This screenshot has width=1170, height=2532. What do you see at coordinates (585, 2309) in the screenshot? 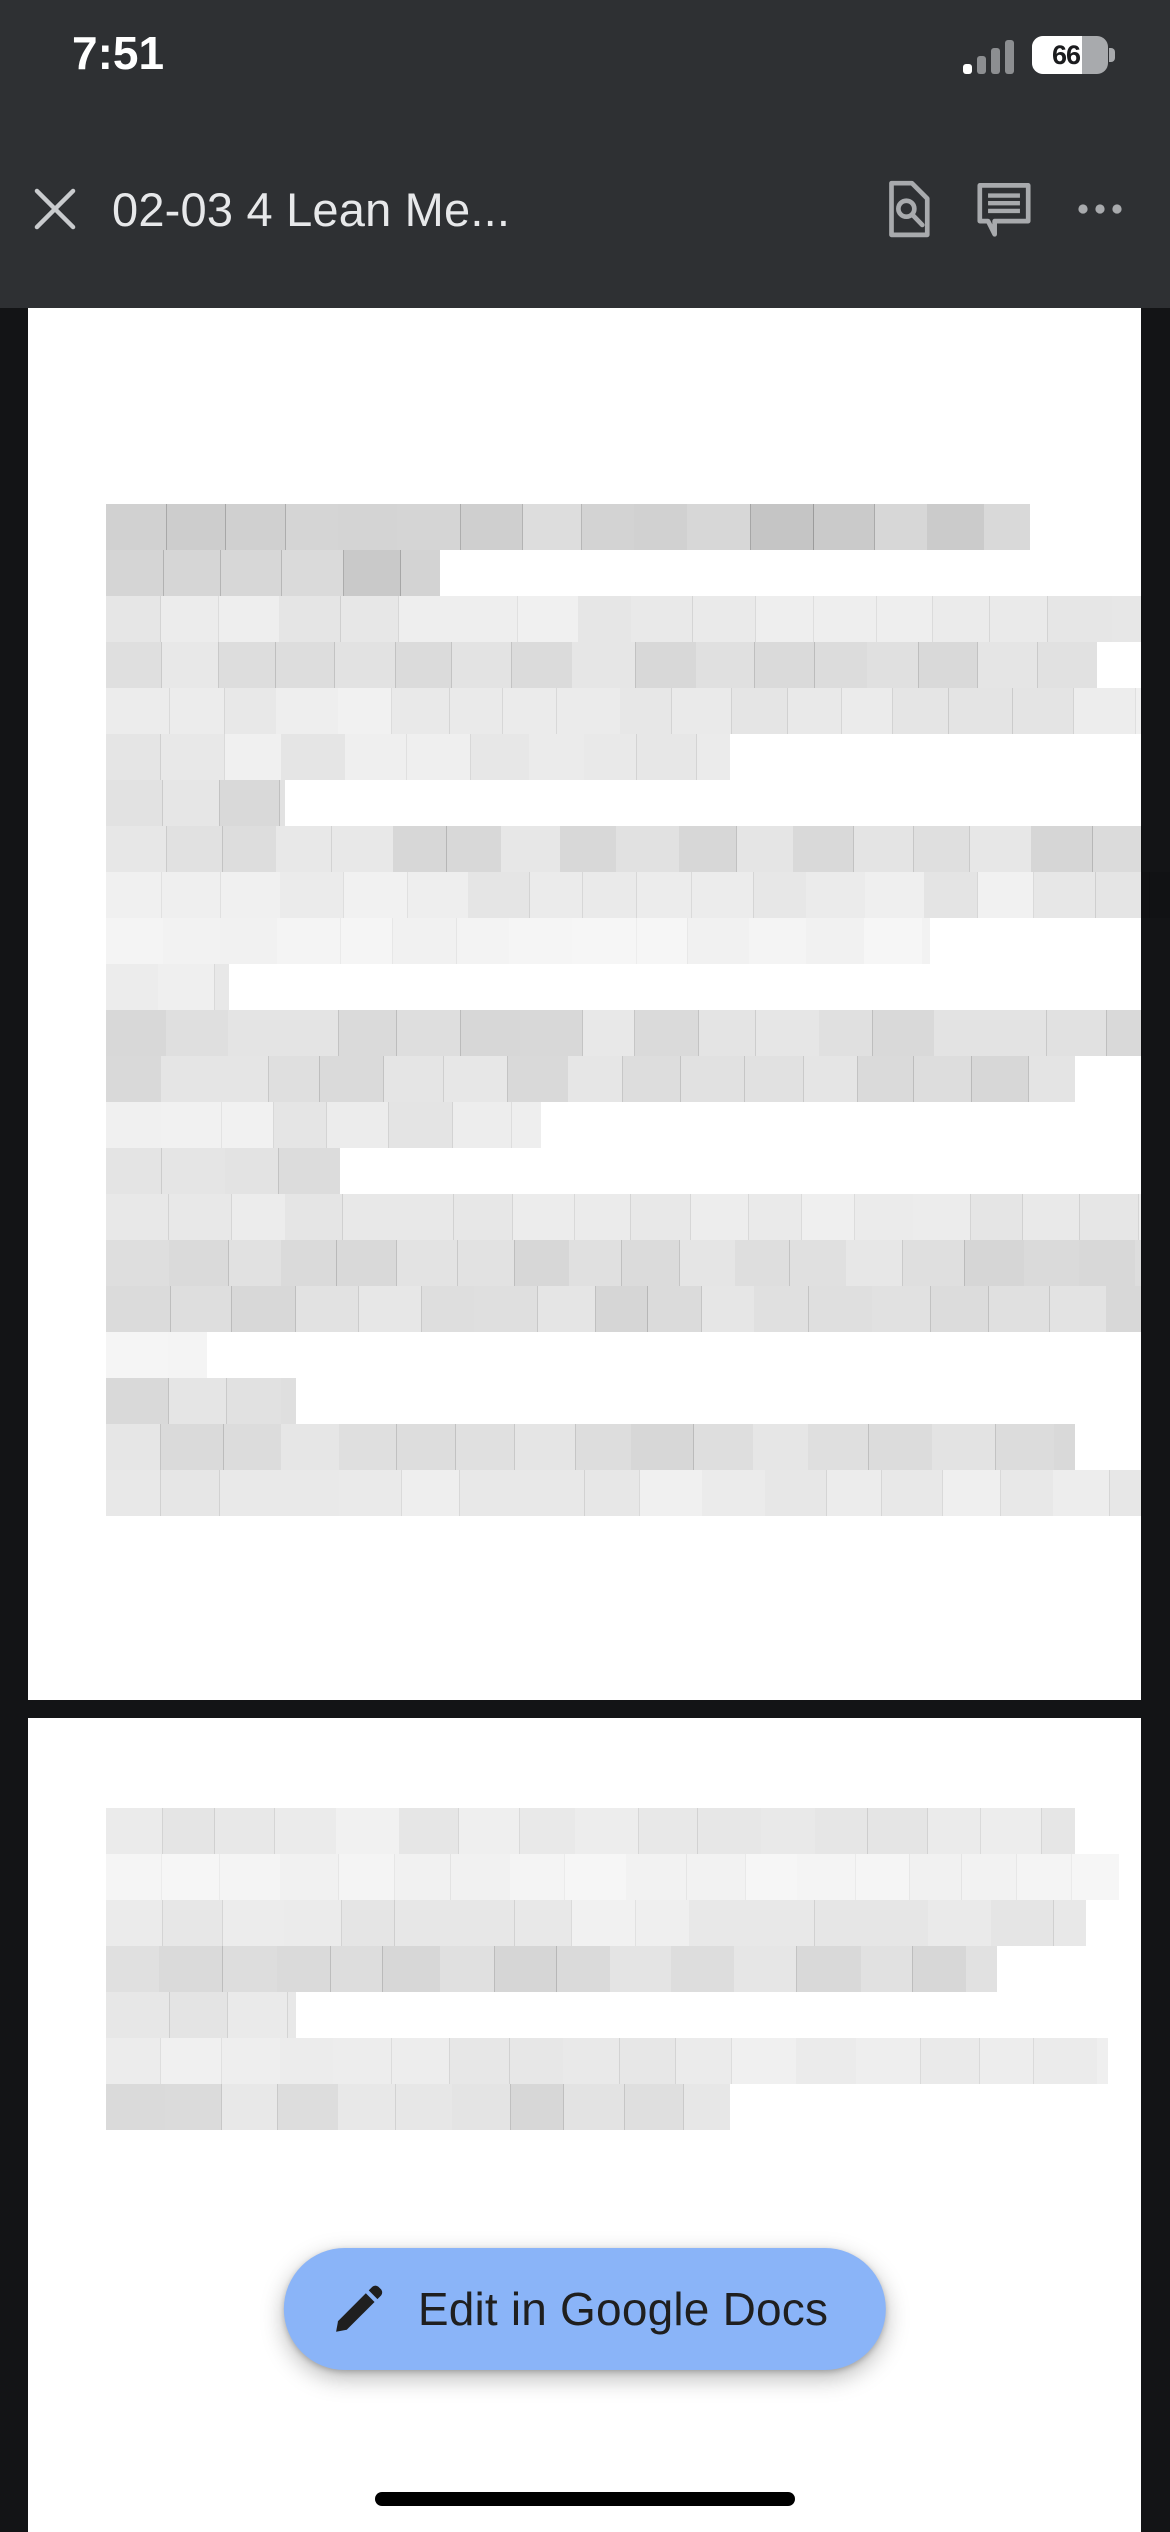
I see `edit-in-google-docs-button: Edit in Google Docs` at bounding box center [585, 2309].